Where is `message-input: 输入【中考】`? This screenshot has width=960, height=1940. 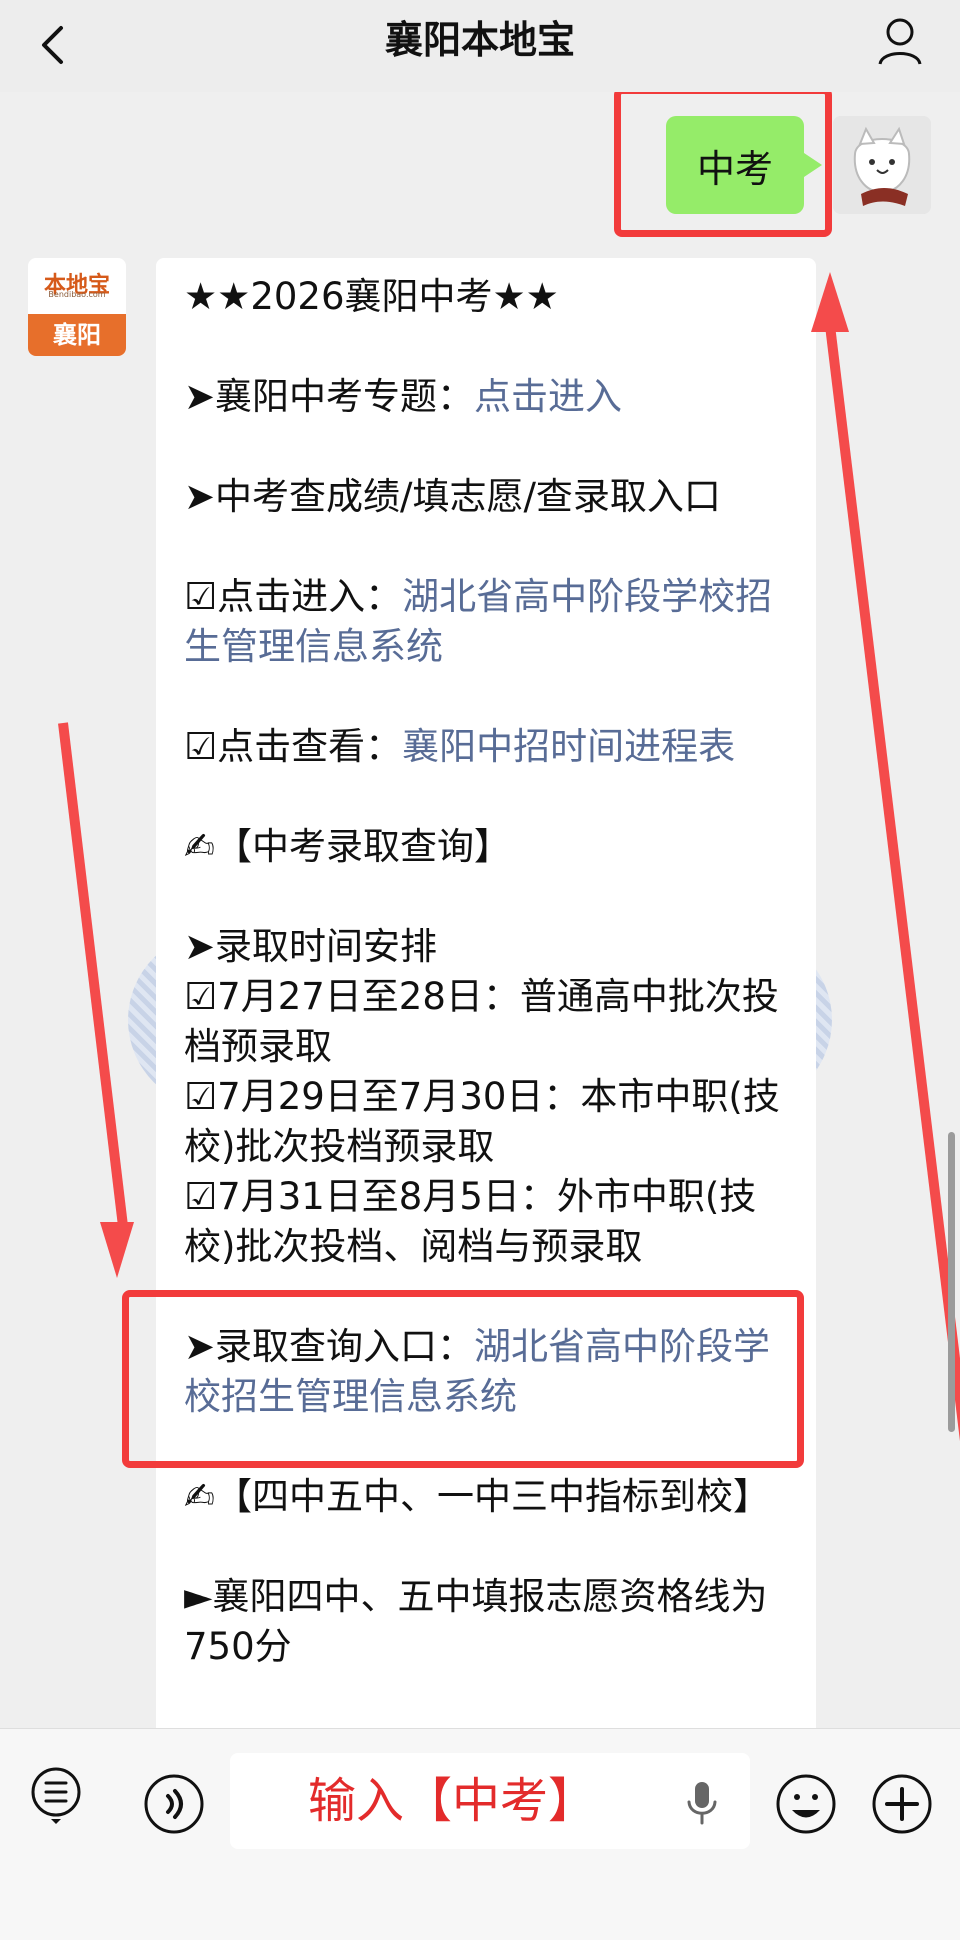 message-input: 输入【中考】 is located at coordinates (490, 1801).